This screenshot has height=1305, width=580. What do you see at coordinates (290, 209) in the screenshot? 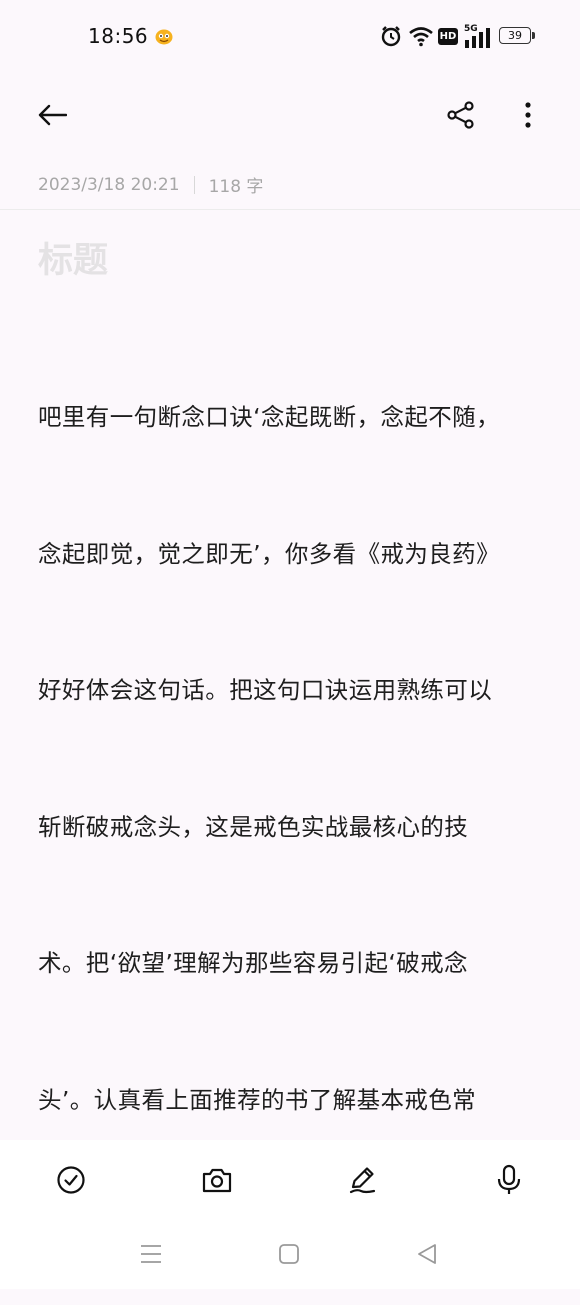
I see `header-divider` at bounding box center [290, 209].